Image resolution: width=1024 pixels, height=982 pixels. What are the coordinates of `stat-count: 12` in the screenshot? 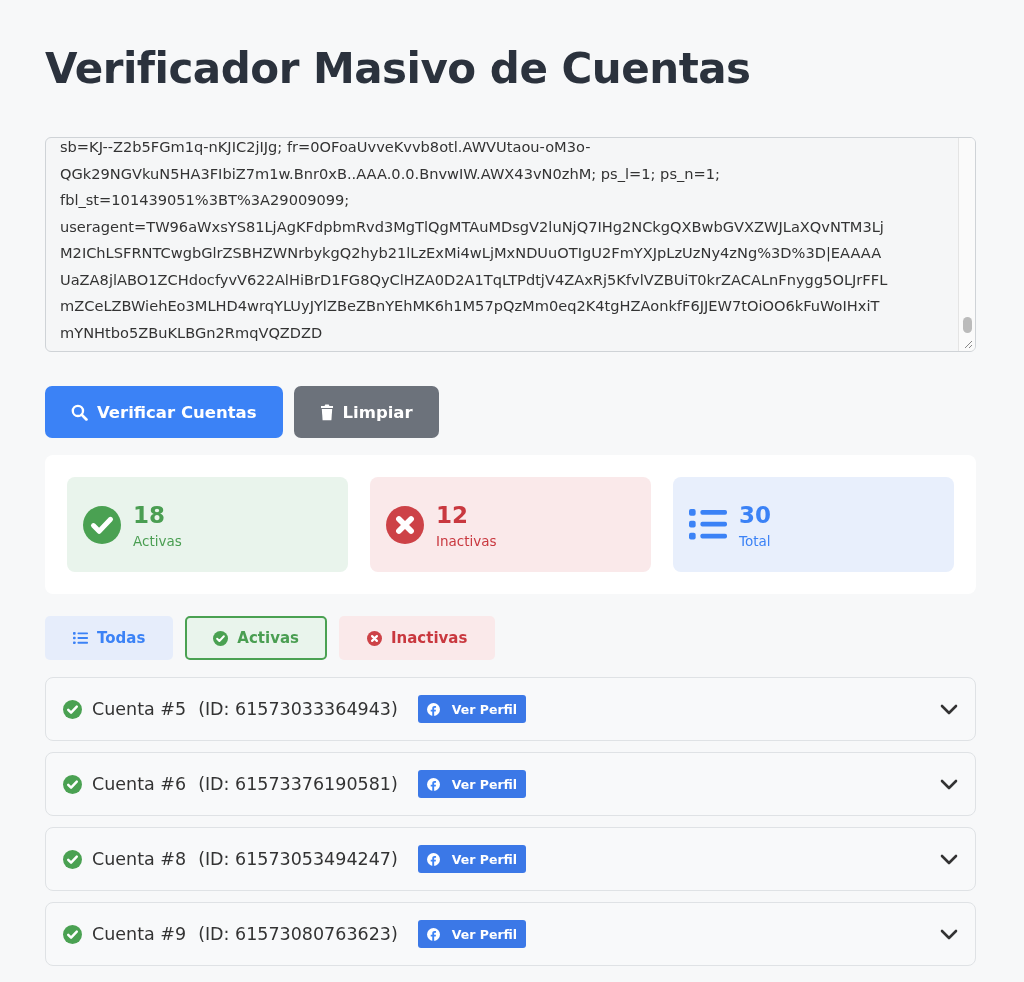 It's located at (452, 514).